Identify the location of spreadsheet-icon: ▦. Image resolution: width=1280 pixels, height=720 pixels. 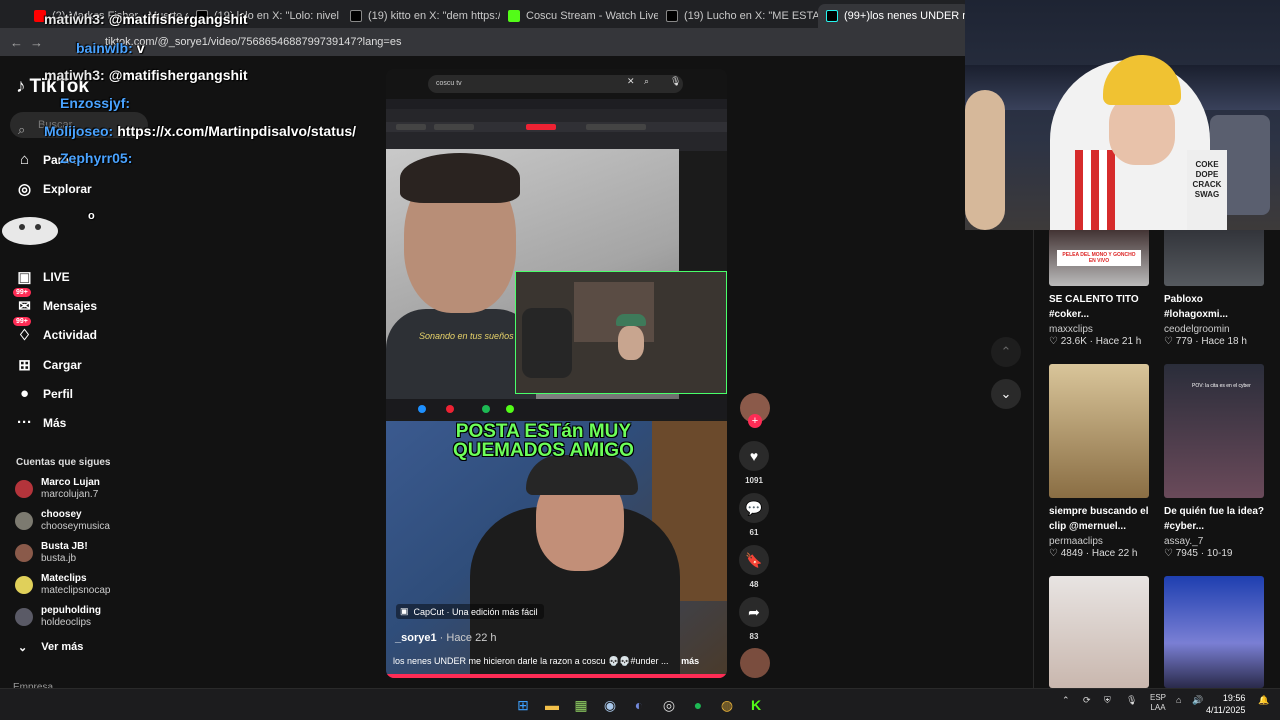
(581, 705).